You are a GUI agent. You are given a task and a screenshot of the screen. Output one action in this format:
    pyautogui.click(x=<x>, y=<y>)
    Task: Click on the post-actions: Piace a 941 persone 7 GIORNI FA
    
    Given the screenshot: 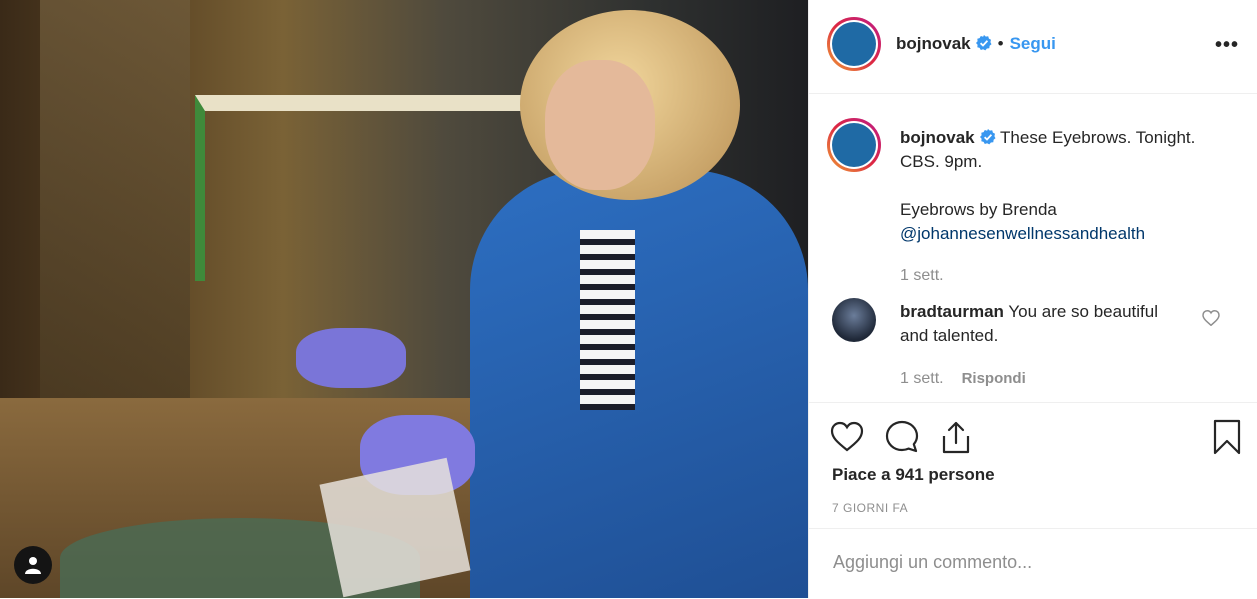 What is the action you would take?
    pyautogui.click(x=1033, y=465)
    